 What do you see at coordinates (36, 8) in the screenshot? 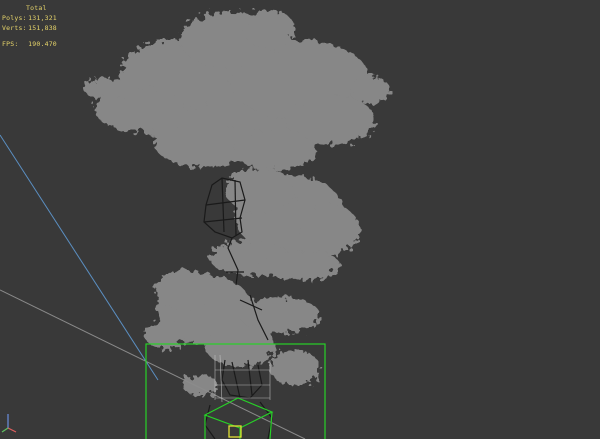
I see `stats-title: Total` at bounding box center [36, 8].